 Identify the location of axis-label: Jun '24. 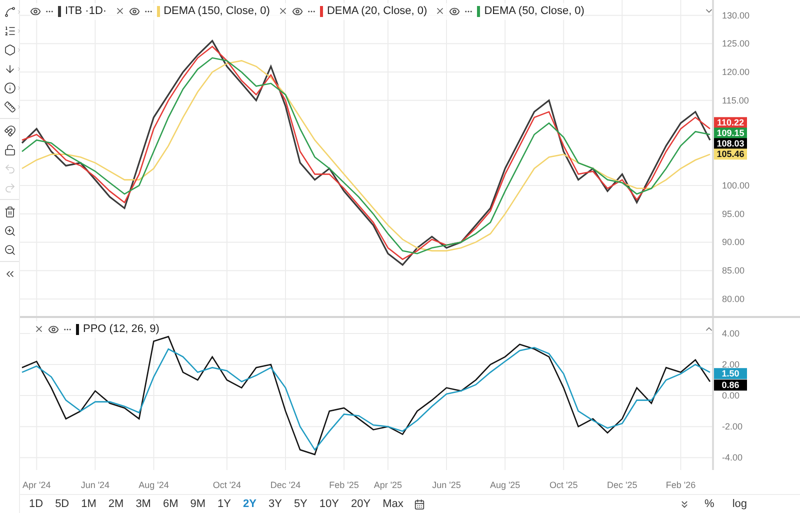
(95, 485).